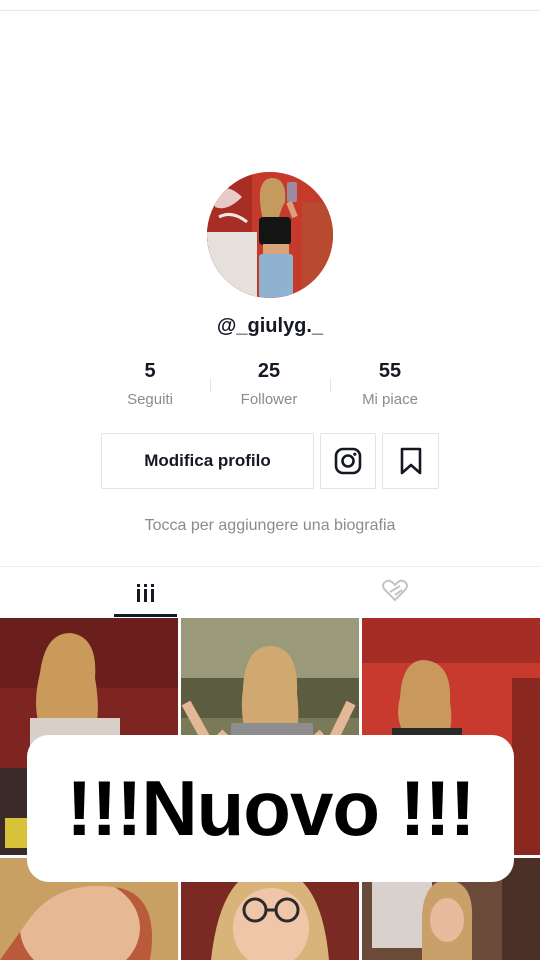 The image size is (540, 960). What do you see at coordinates (269, 384) in the screenshot?
I see `stat-followers: 25 Follower` at bounding box center [269, 384].